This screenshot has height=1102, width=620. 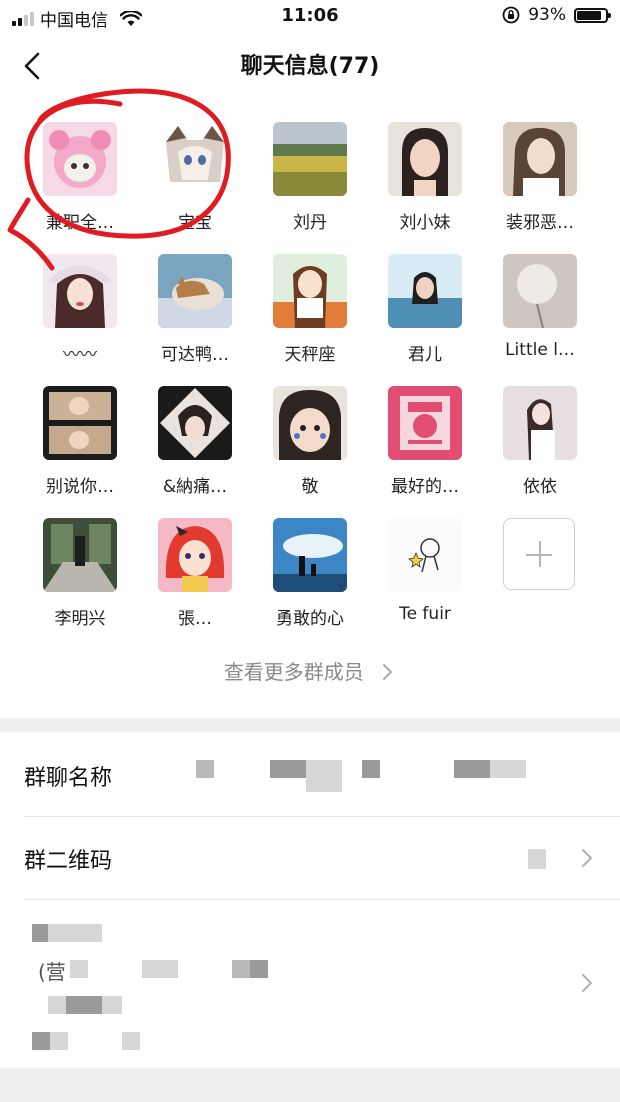 I want to click on member-item: 刘小妹, so click(x=425, y=177).